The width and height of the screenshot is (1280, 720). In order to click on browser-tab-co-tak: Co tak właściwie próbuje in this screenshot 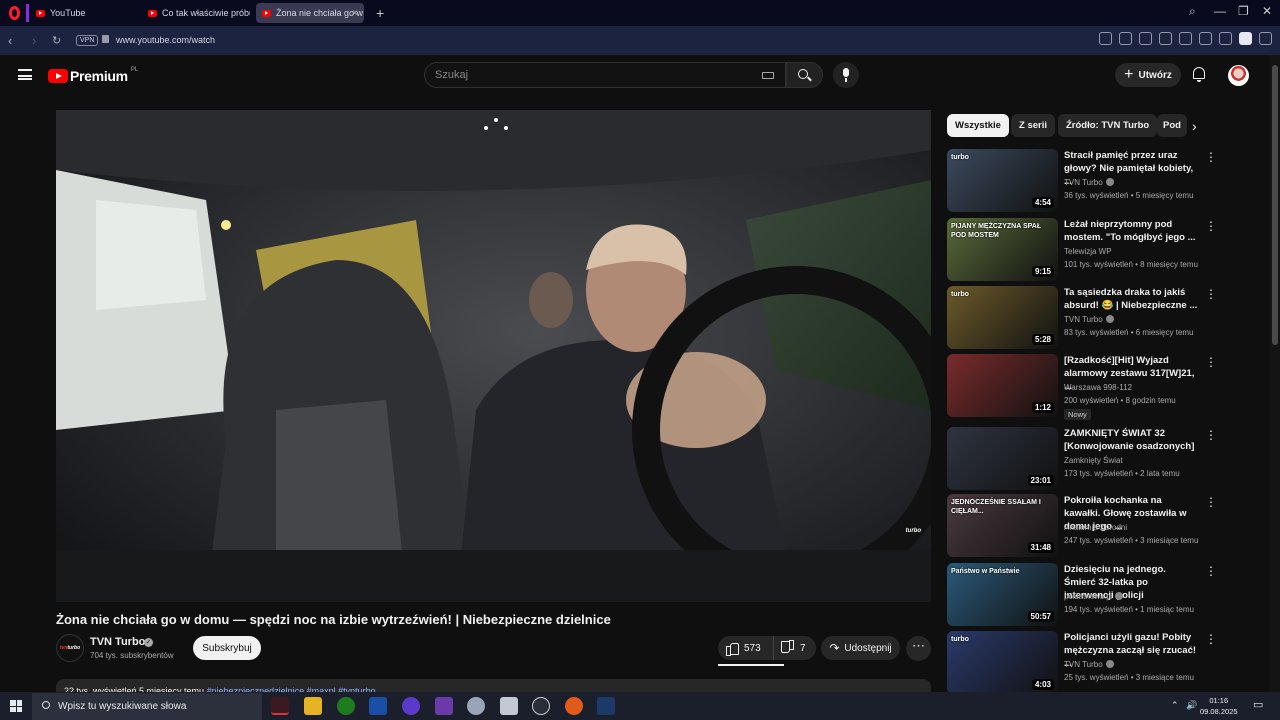, I will do `click(196, 13)`.